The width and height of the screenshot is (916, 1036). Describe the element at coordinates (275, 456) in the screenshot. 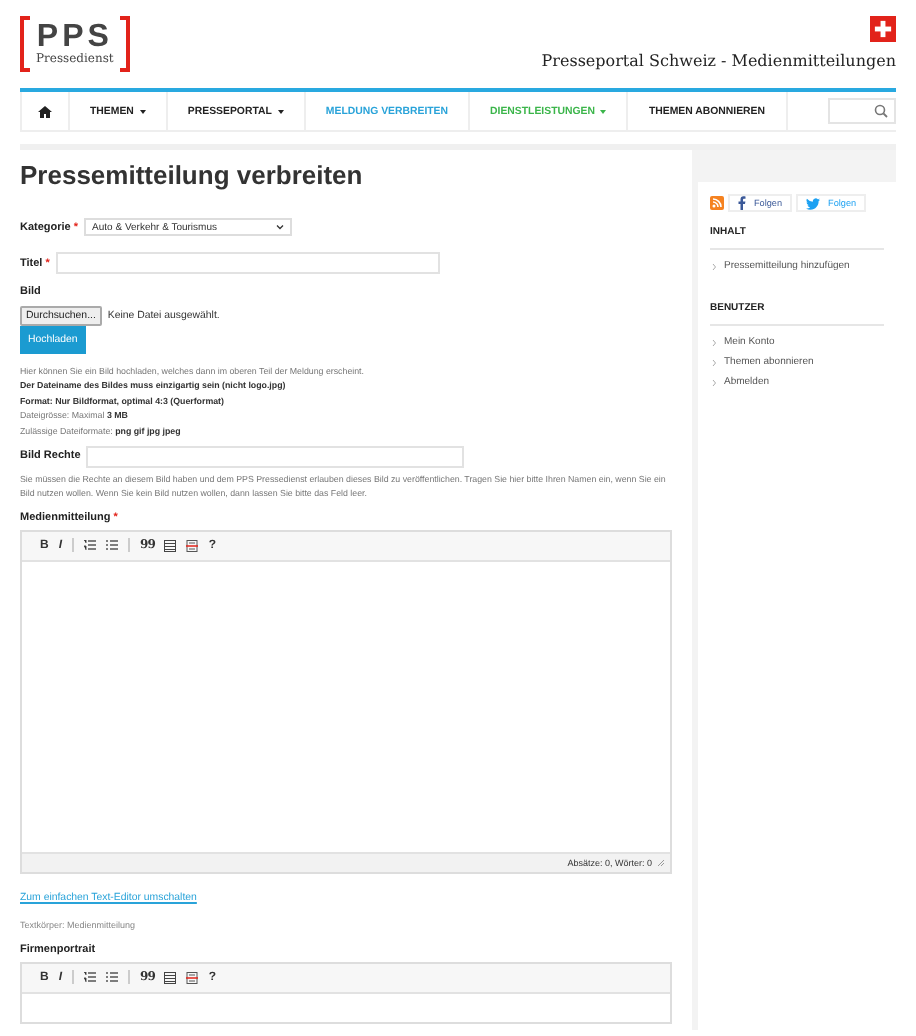

I see `image-rights-field` at that location.